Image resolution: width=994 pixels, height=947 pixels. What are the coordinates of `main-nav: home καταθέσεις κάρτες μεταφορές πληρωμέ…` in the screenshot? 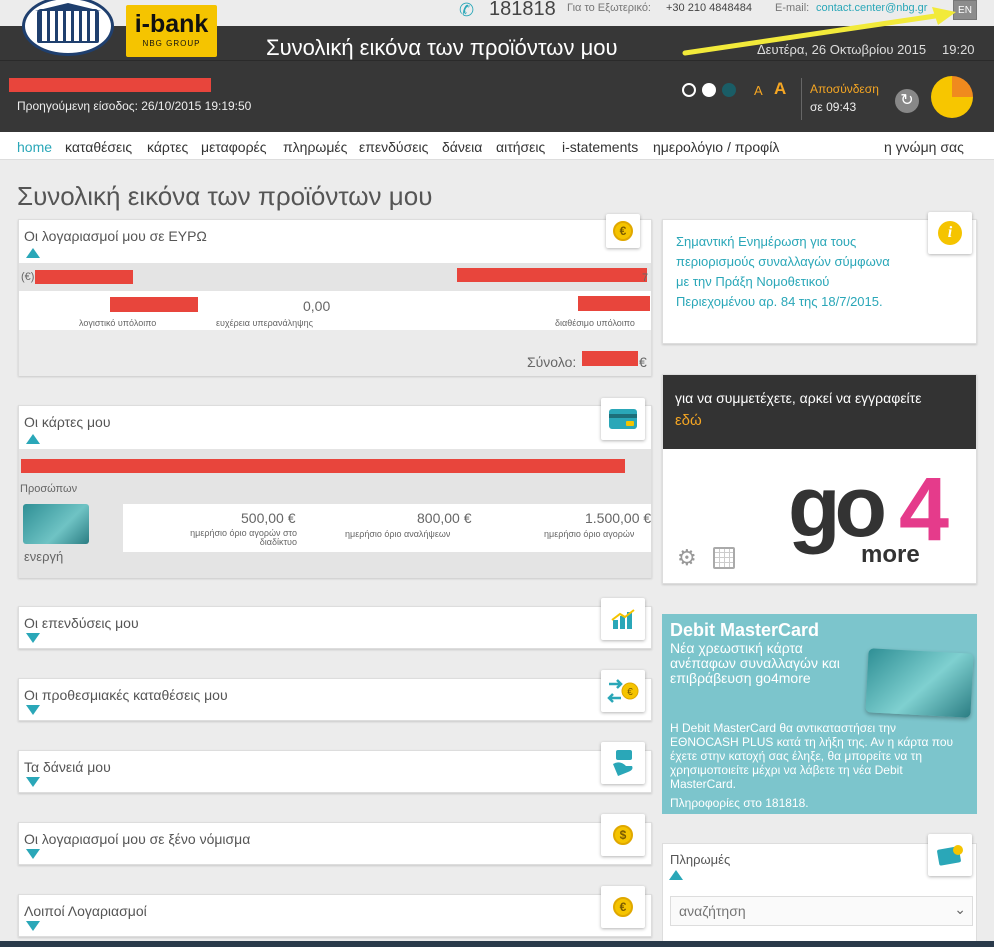 It's located at (497, 146).